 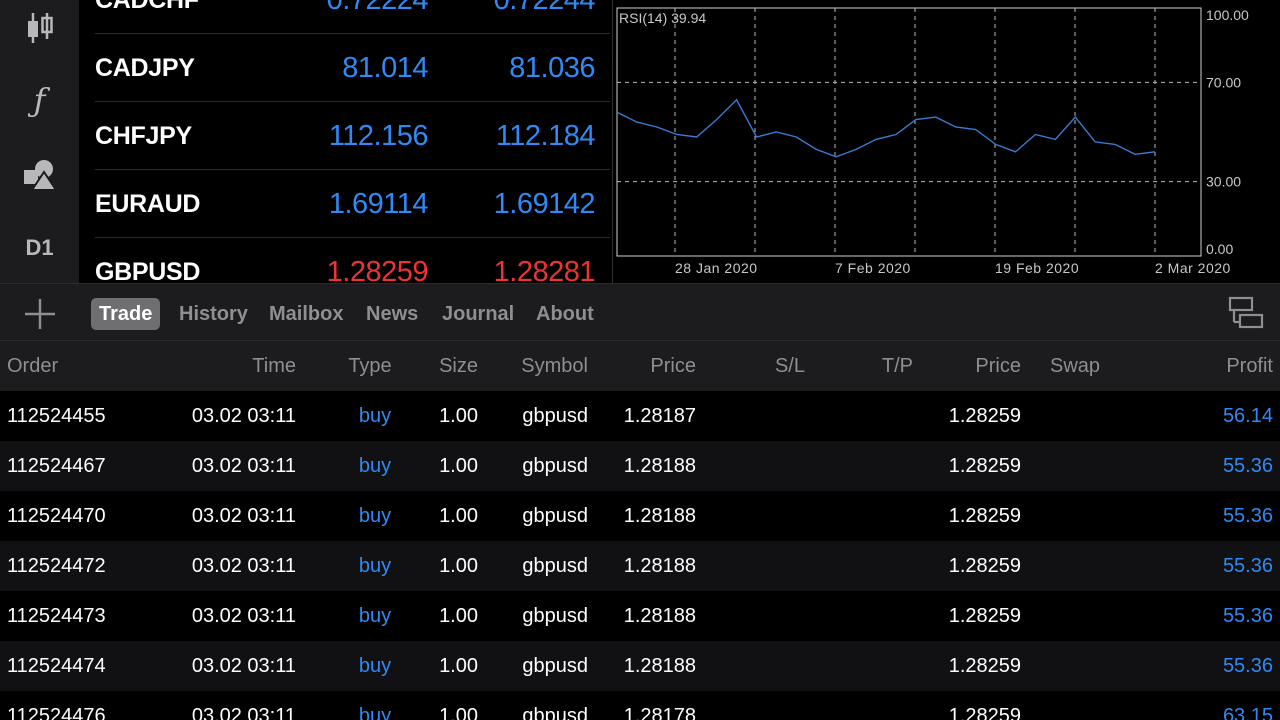 I want to click on candlestick-chart-icon, so click(x=39, y=28).